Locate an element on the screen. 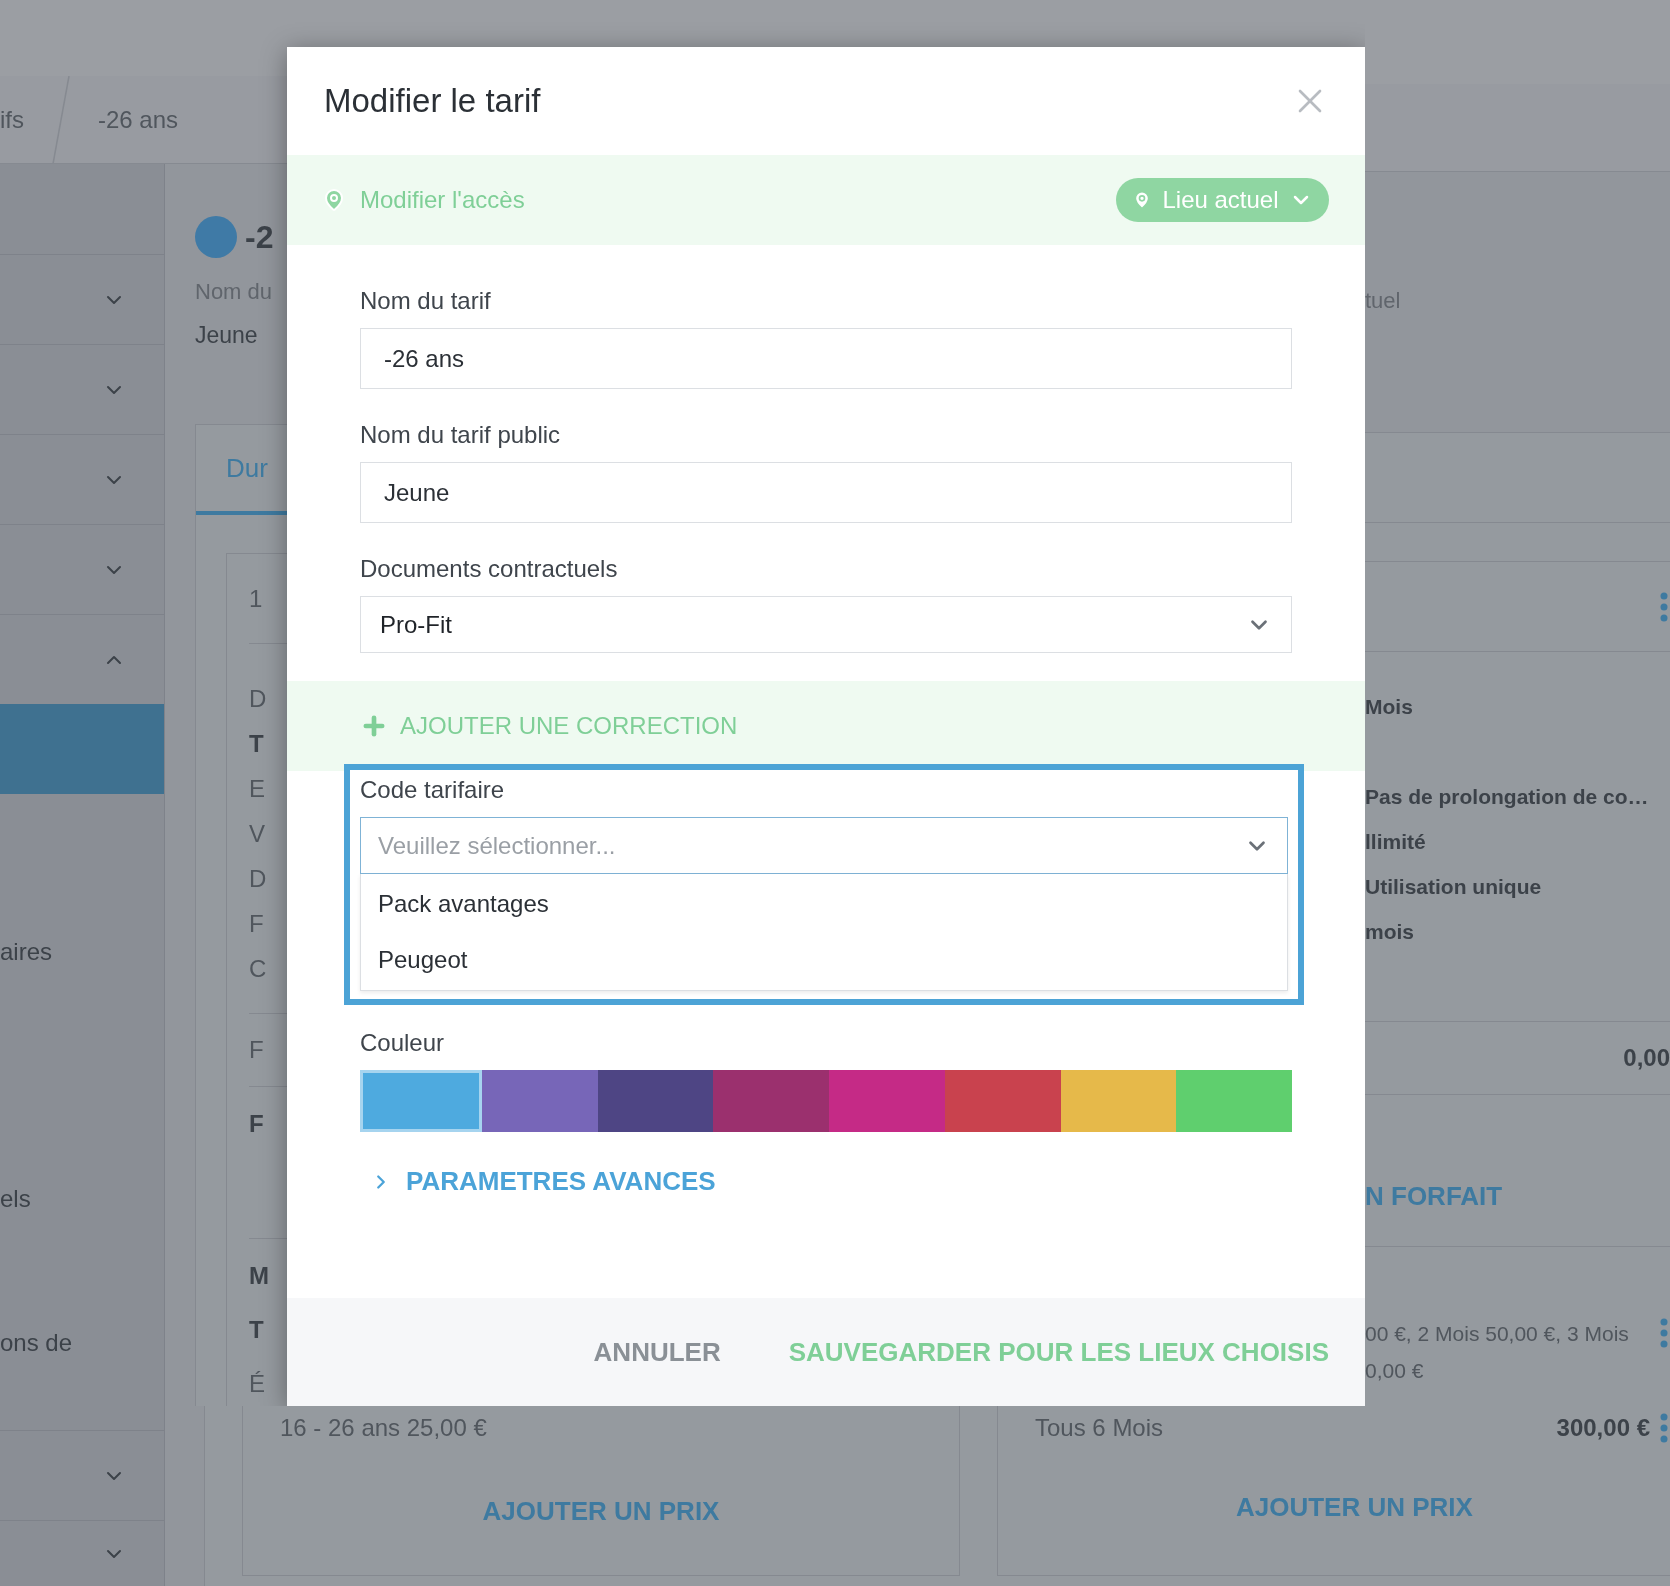 This screenshot has width=1670, height=1586. add-package-link: N FORFAIT is located at coordinates (1434, 1196).